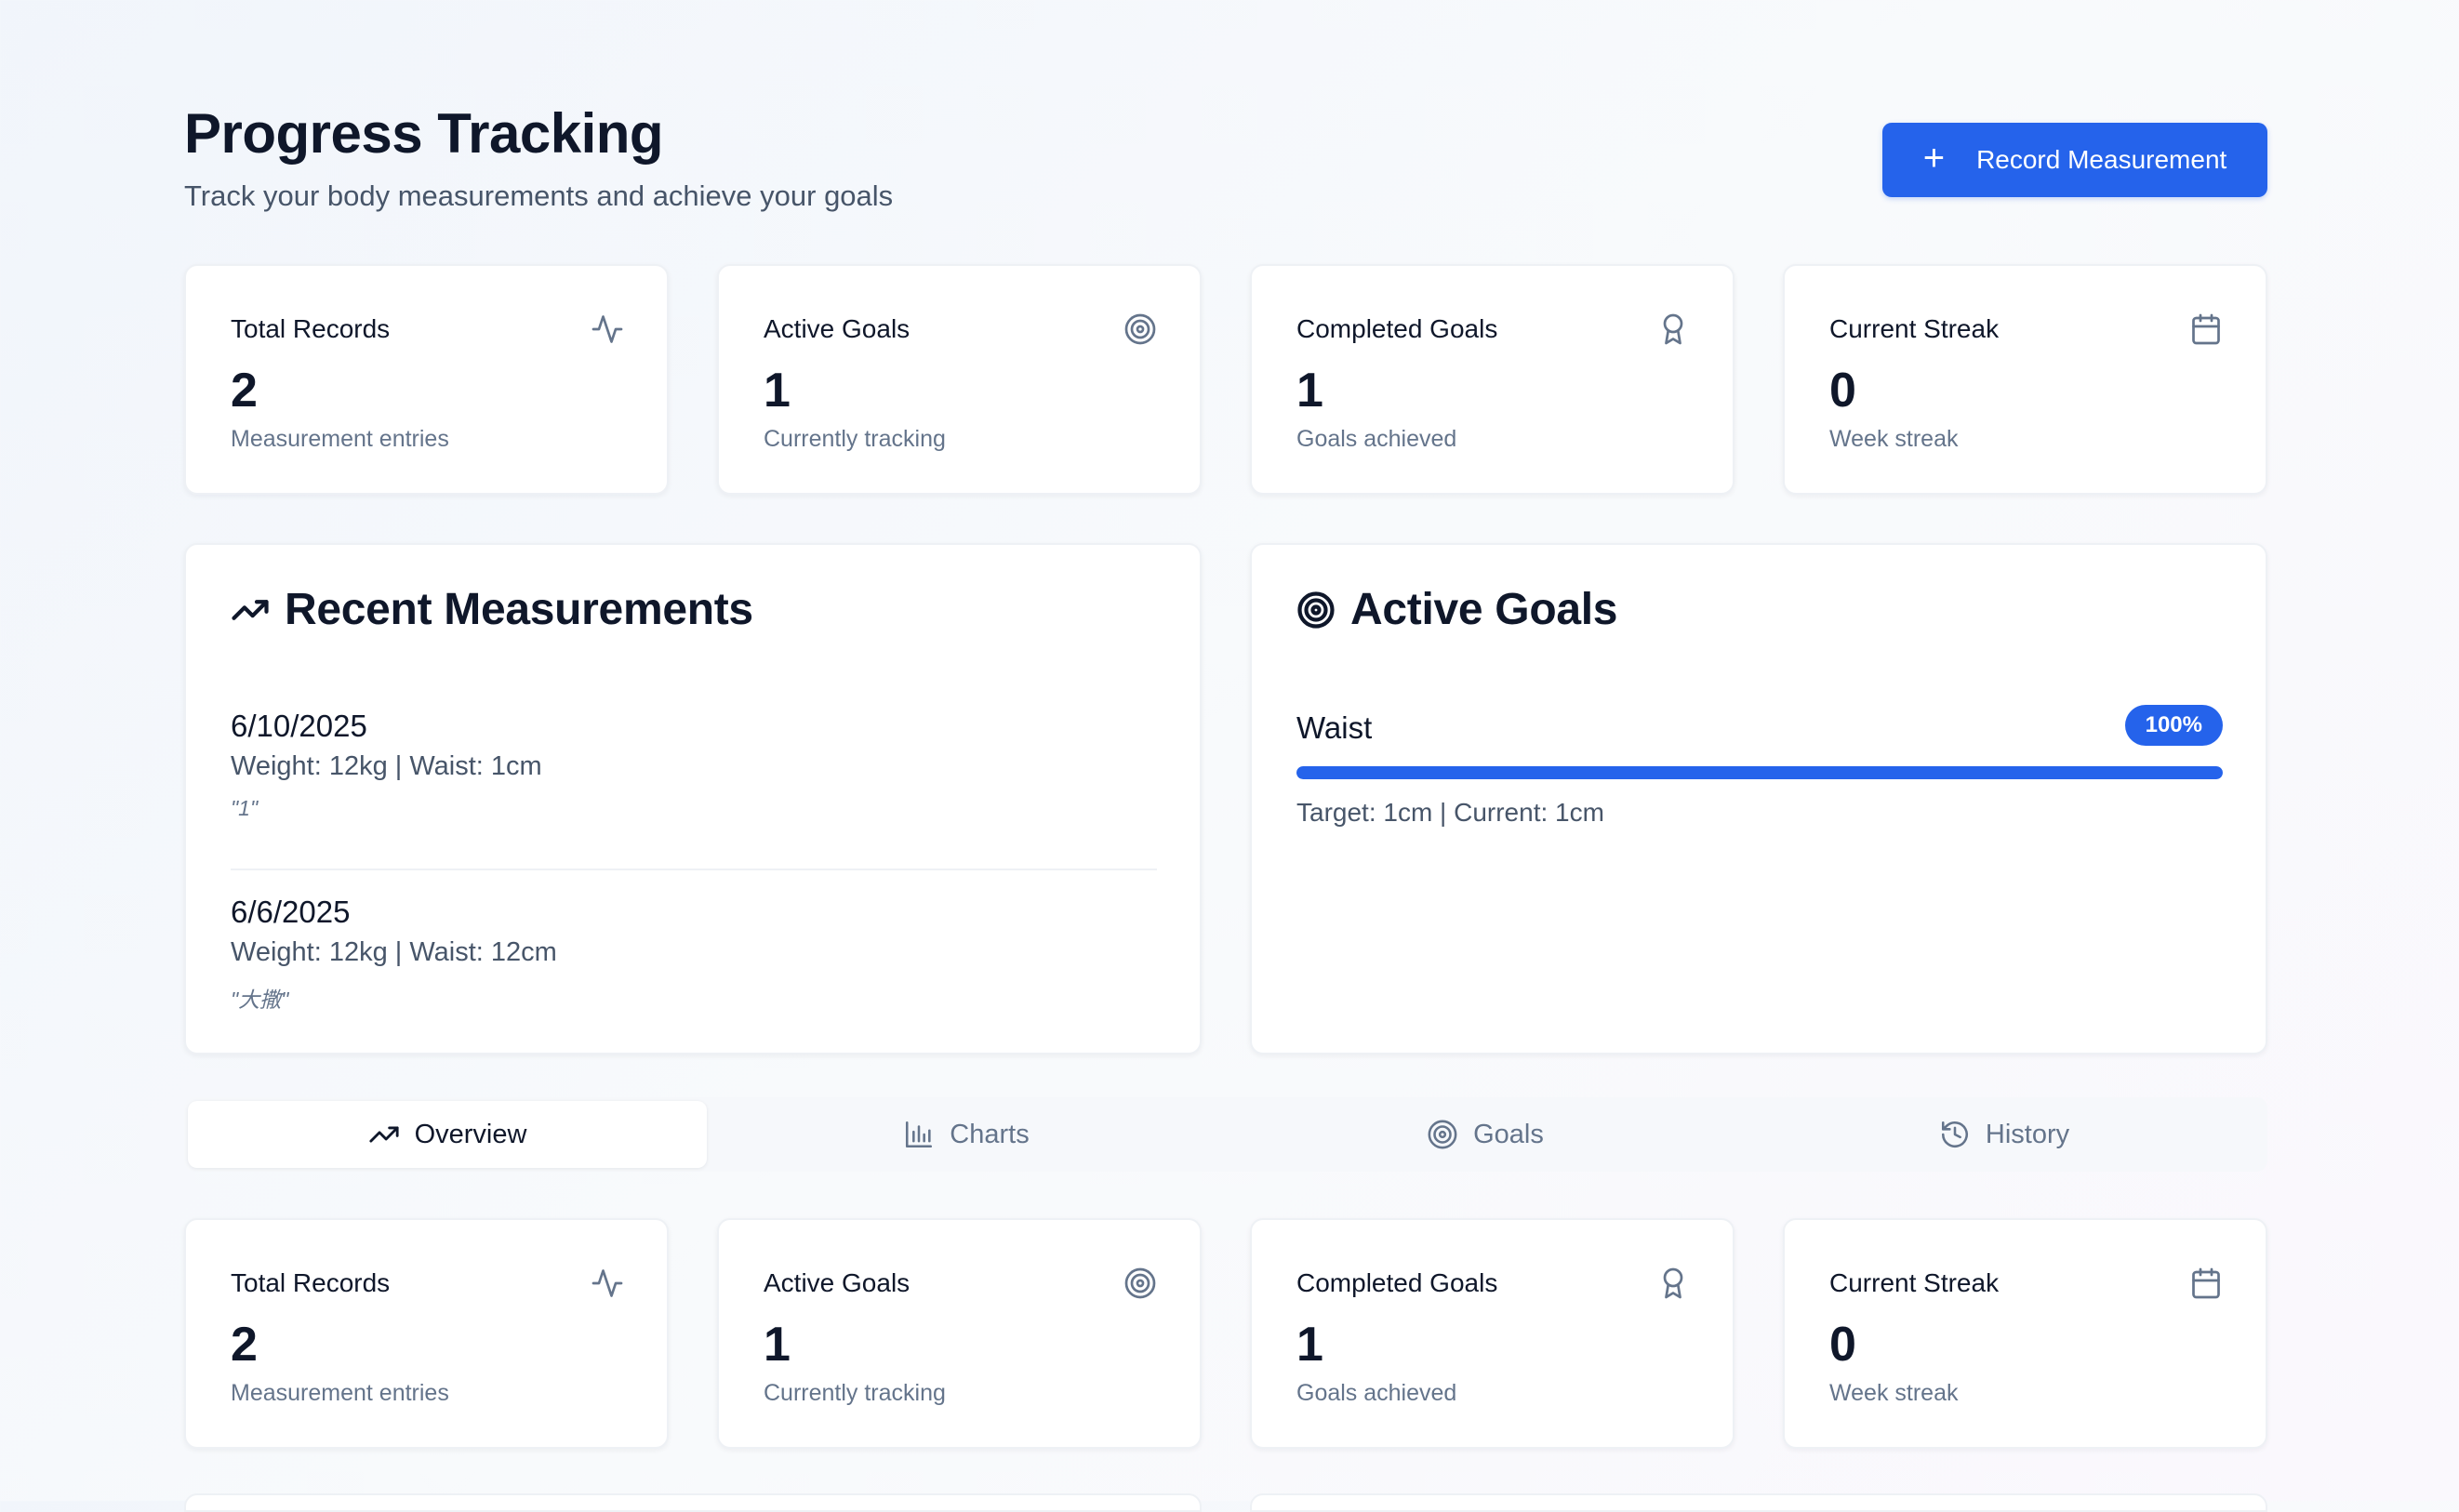 The image size is (2459, 1512). What do you see at coordinates (1484, 609) in the screenshot?
I see `panel-title-text: Active Goals` at bounding box center [1484, 609].